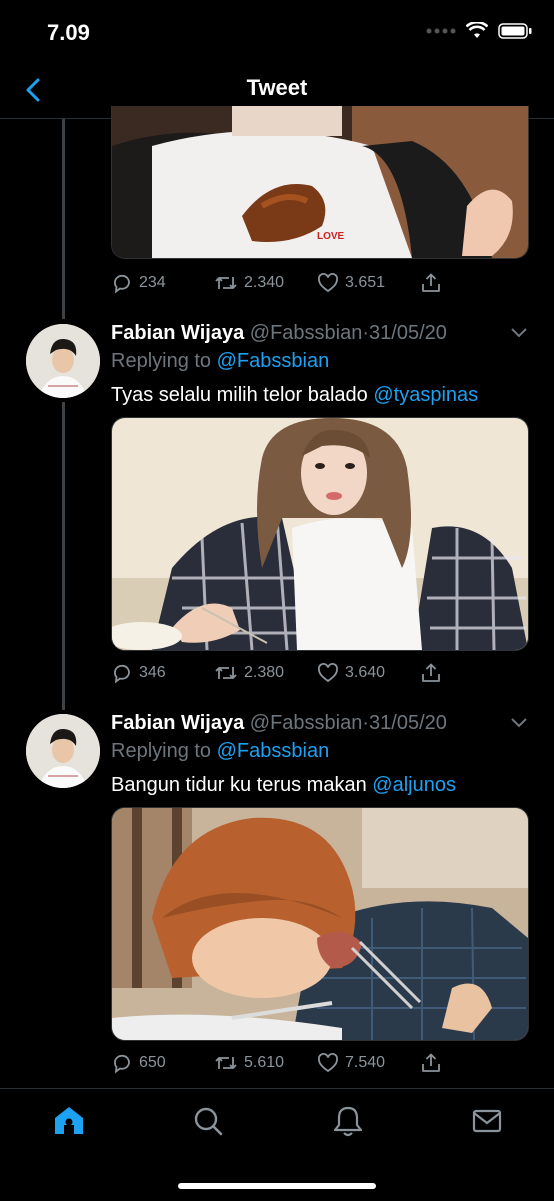 The image size is (554, 1201). Describe the element at coordinates (208, 1121) in the screenshot. I see `search-icon` at that location.